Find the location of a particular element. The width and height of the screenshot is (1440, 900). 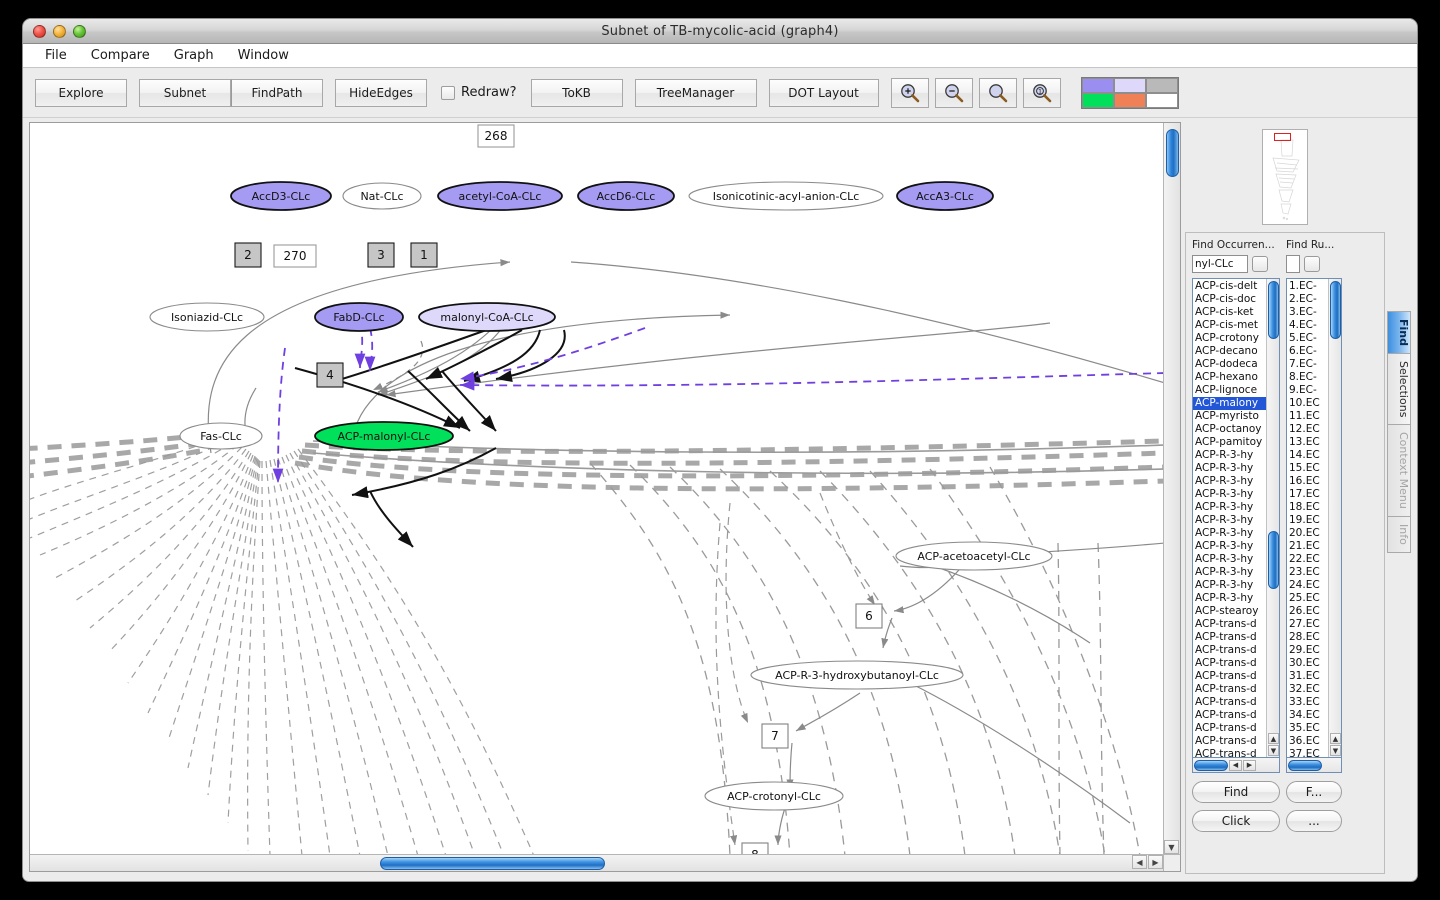

rules-scroll-thumb is located at coordinates (1335, 310).